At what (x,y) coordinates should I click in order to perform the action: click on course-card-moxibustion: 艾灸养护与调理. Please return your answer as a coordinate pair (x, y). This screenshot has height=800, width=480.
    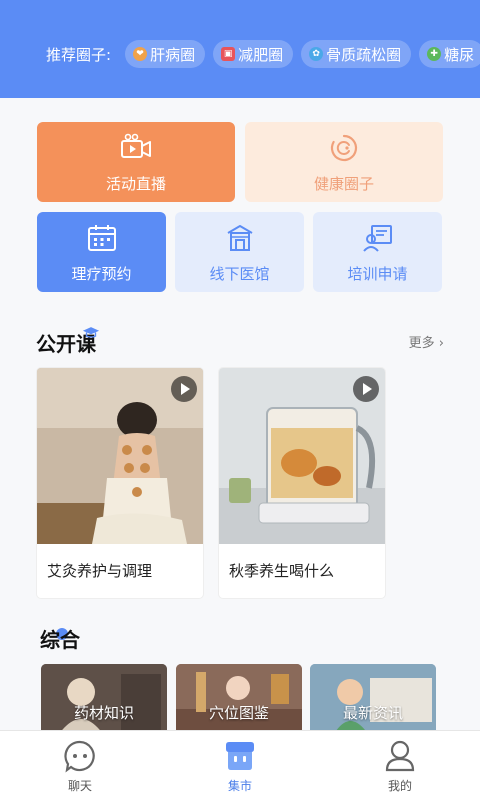
    Looking at the image, I should click on (120, 483).